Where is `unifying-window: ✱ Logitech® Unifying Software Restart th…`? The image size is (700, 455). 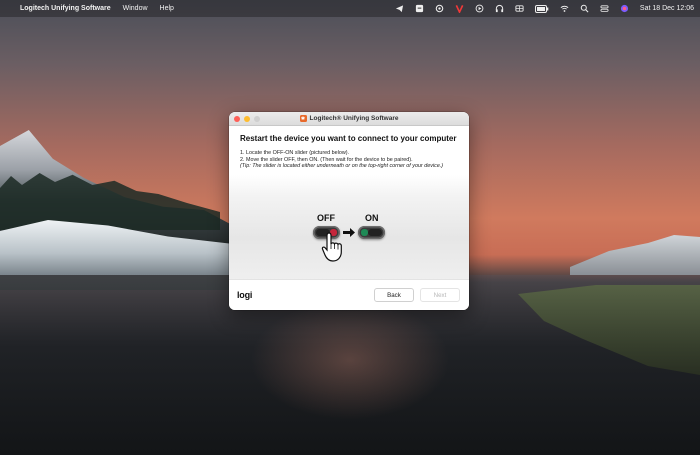
unifying-window: ✱ Logitech® Unifying Software Restart th… is located at coordinates (349, 211).